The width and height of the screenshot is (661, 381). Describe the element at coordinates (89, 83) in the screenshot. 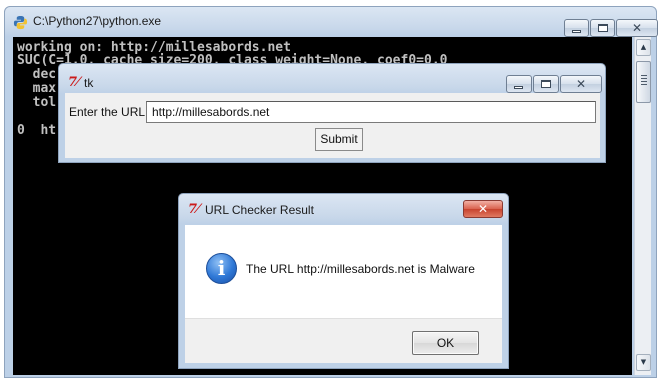

I see `tk-title: tk` at that location.